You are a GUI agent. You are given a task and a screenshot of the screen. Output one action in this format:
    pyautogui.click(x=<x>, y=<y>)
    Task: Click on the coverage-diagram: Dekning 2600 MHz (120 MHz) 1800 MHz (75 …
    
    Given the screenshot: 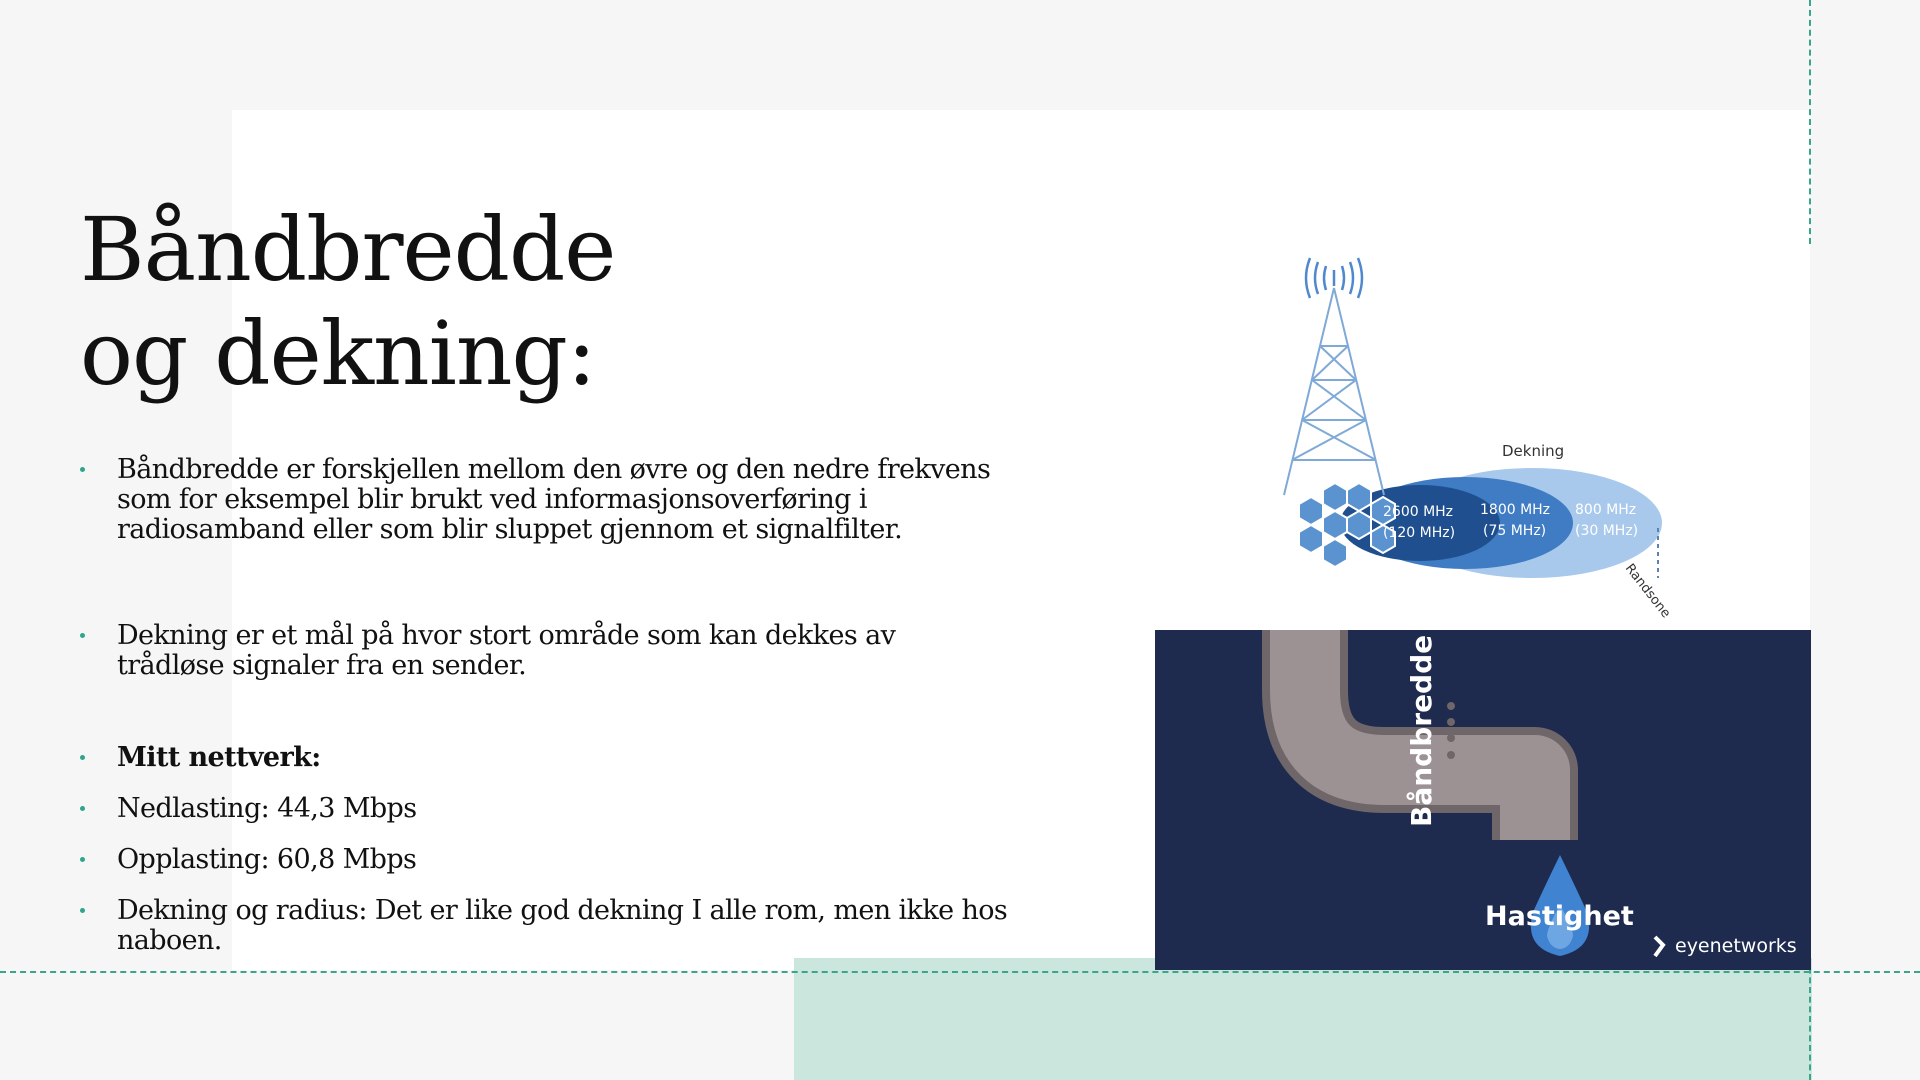 What is the action you would take?
    pyautogui.click(x=1490, y=437)
    